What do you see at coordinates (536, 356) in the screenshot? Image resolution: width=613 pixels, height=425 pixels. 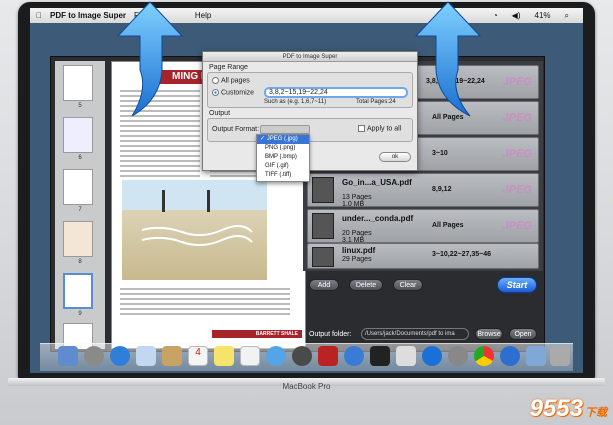 I see `downloads-folder-icon` at bounding box center [536, 356].